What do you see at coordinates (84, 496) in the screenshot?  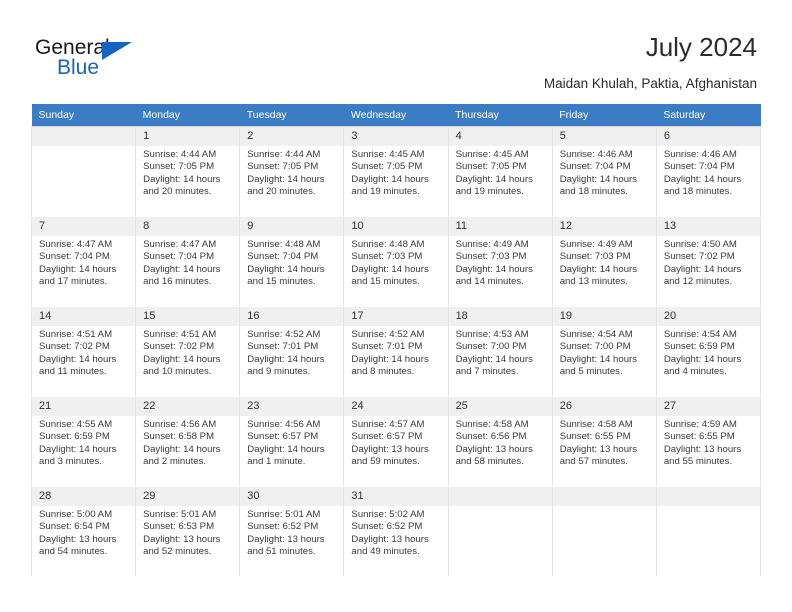 I see `day-number: 28` at bounding box center [84, 496].